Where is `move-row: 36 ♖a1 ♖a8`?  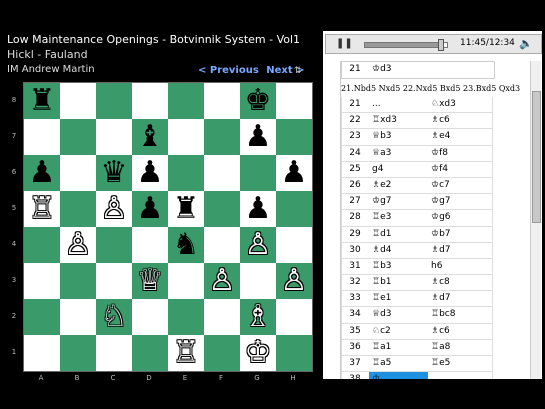
move-row: 36 ♖a1 ♖a8 is located at coordinates (417, 347).